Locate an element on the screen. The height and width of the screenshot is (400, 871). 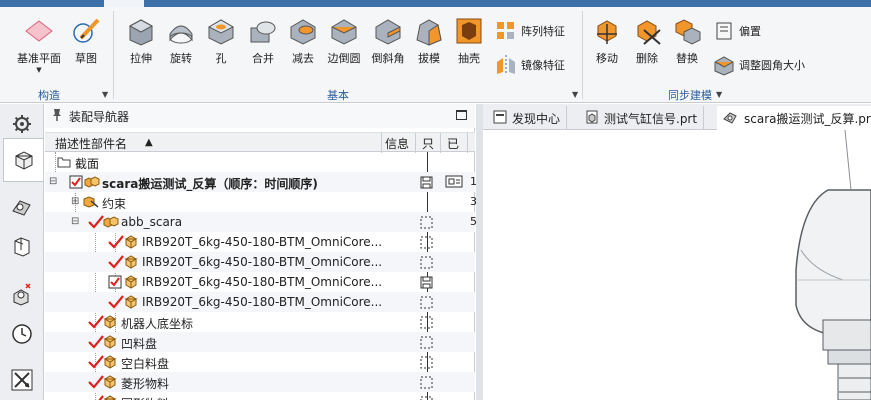
unite-button: 合并 is located at coordinates (263, 40).